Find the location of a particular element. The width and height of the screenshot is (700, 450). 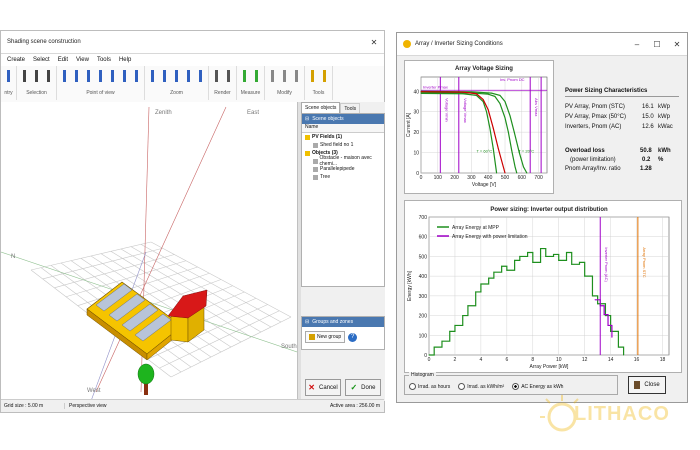

sizing-row-label: PV Array, Pmax (50°C) is located at coordinates (595, 117).